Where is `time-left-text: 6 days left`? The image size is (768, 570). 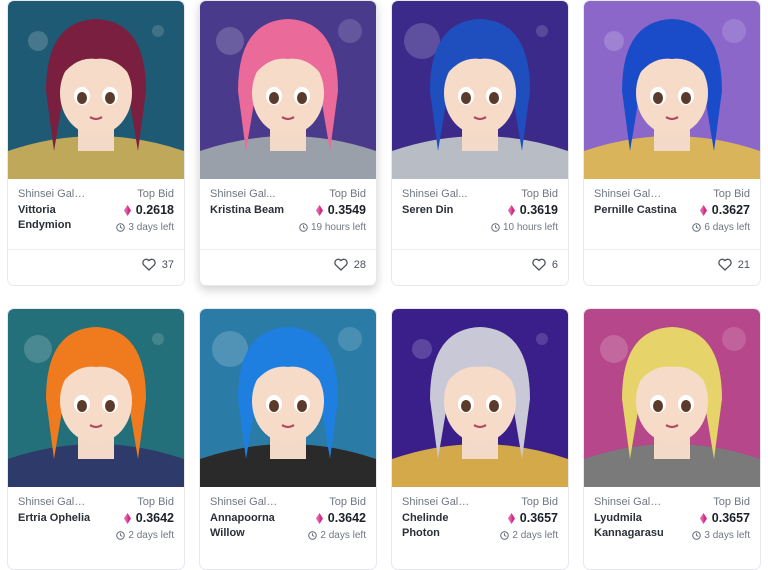
time-left-text: 6 days left is located at coordinates (727, 227).